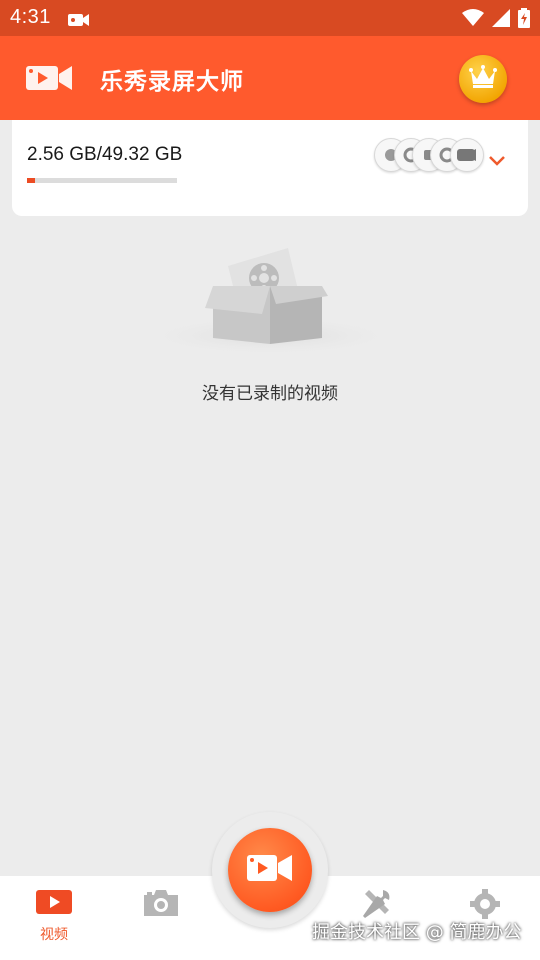 This screenshot has height=960, width=540. What do you see at coordinates (50, 80) in the screenshot?
I see `app-logo-icon` at bounding box center [50, 80].